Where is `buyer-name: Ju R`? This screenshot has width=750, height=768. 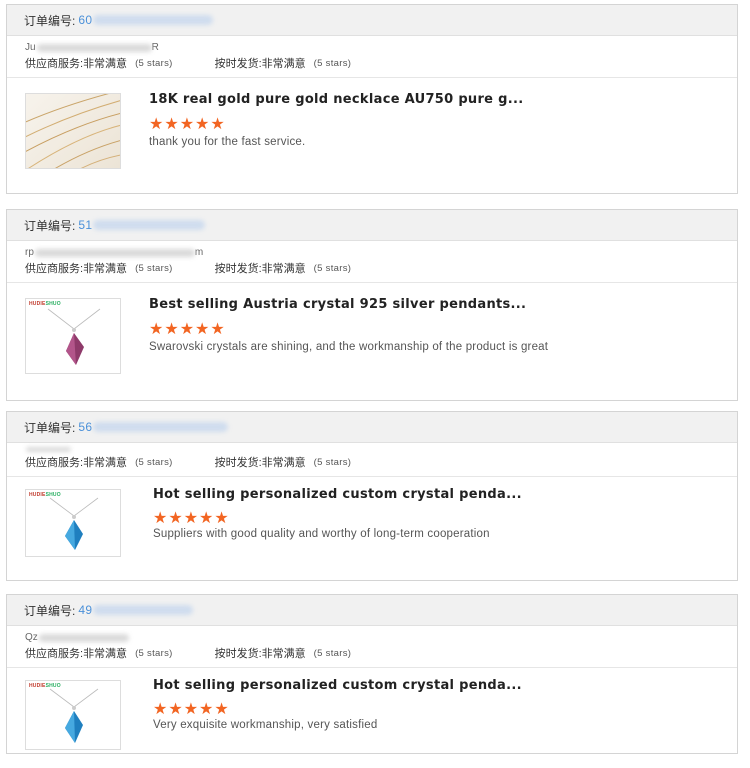
buyer-name: Ju R is located at coordinates (372, 48).